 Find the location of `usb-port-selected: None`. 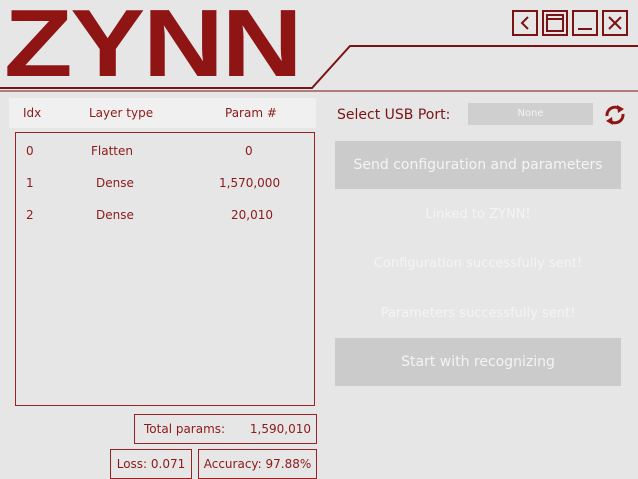

usb-port-selected: None is located at coordinates (530, 113).